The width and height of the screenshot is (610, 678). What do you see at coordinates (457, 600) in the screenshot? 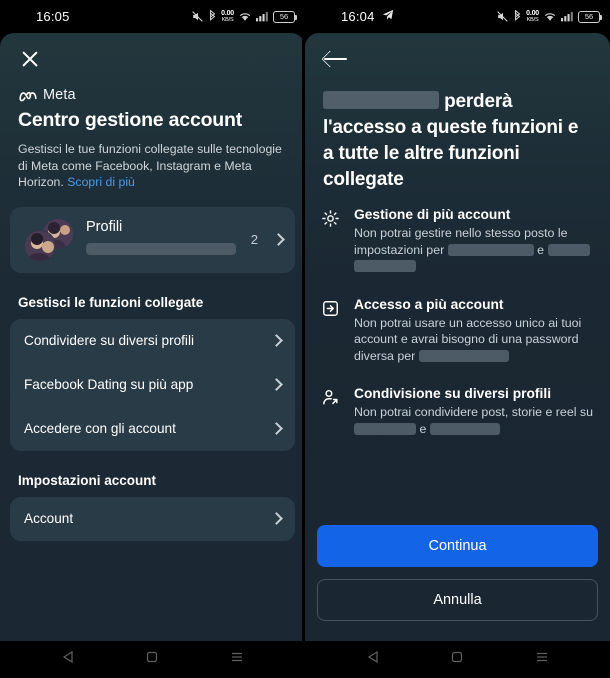
I see `cancel-button: Annulla` at bounding box center [457, 600].